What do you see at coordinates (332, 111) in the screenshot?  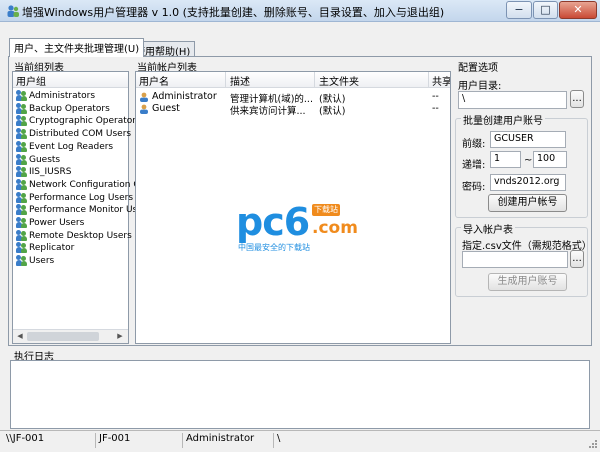 I see `account-home-folder: (默认)` at bounding box center [332, 111].